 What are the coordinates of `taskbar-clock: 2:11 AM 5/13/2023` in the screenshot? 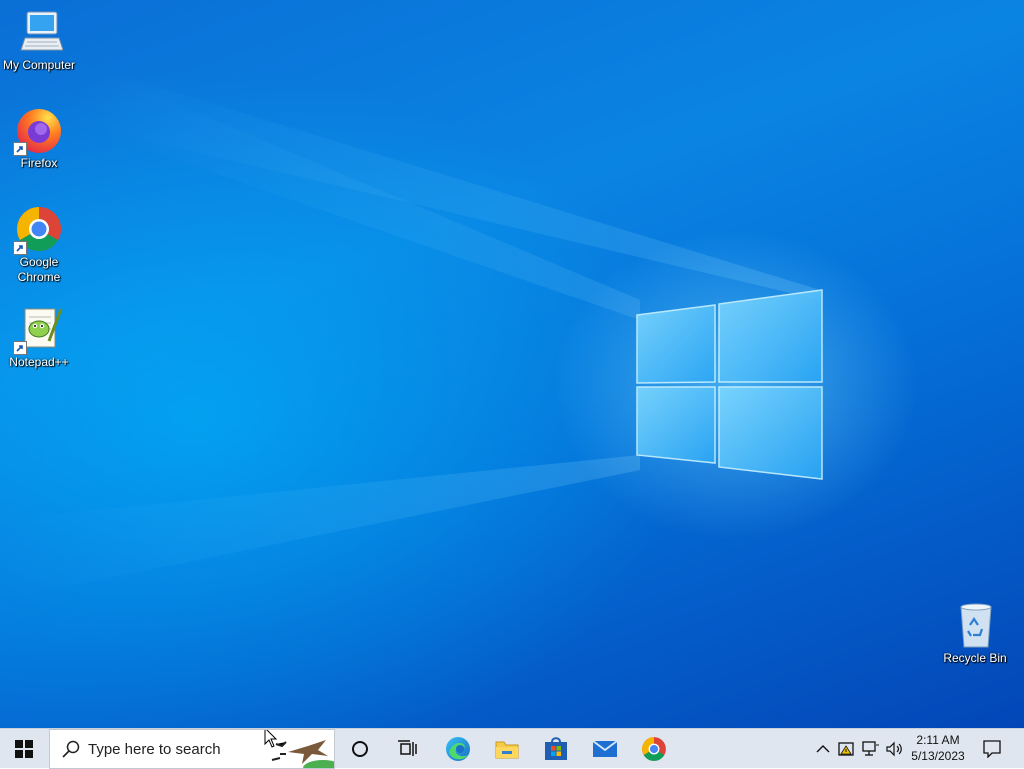 It's located at (938, 748).